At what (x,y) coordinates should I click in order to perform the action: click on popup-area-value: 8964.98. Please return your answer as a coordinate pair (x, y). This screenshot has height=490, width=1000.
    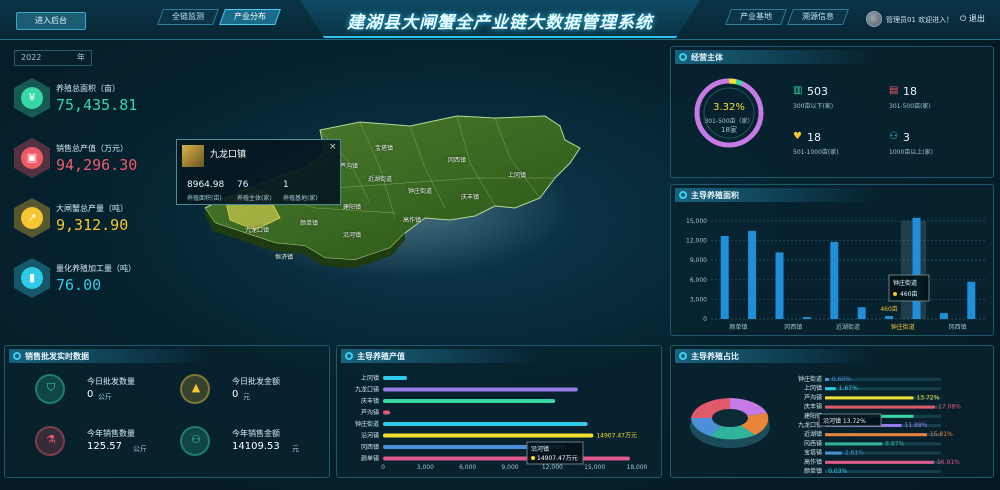
    Looking at the image, I should click on (206, 185).